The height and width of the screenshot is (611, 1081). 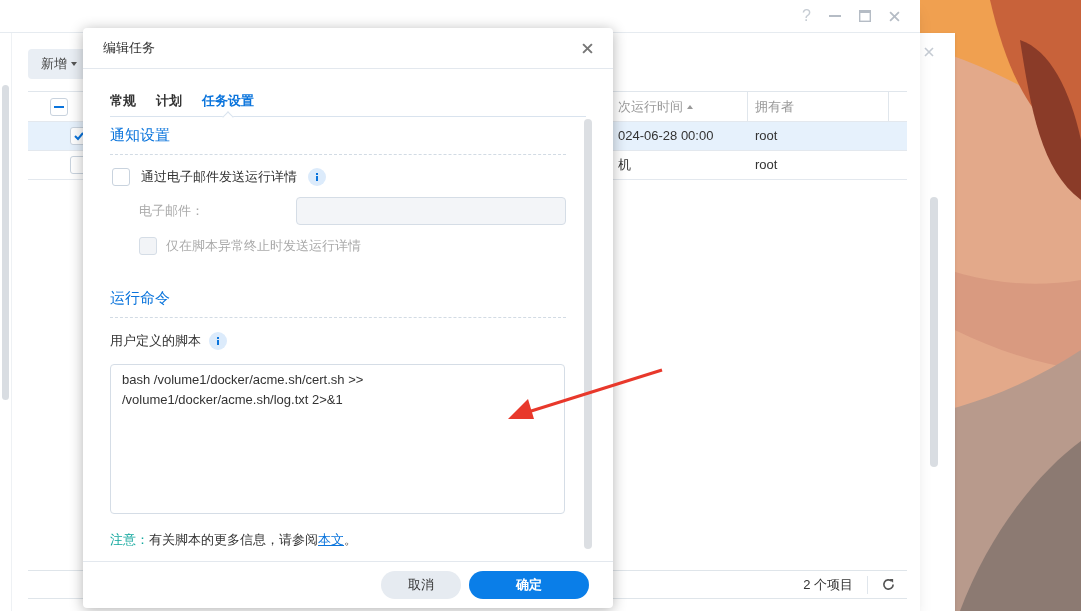 What do you see at coordinates (529, 585) in the screenshot?
I see `ok-button: 确定` at bounding box center [529, 585].